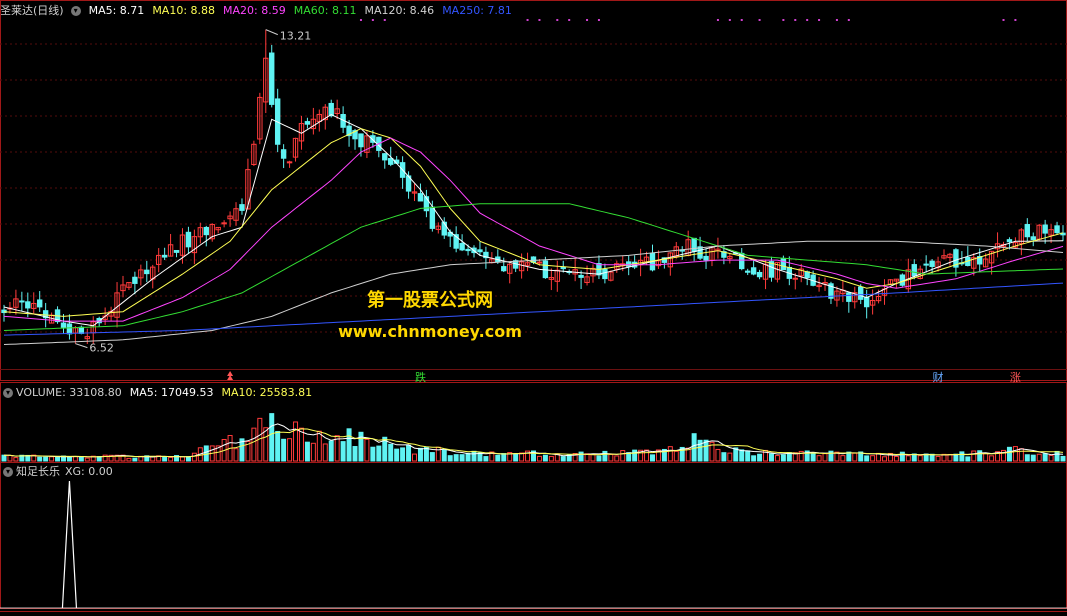  What do you see at coordinates (1015, 377) in the screenshot?
I see `event-marker-3: 涨` at bounding box center [1015, 377].